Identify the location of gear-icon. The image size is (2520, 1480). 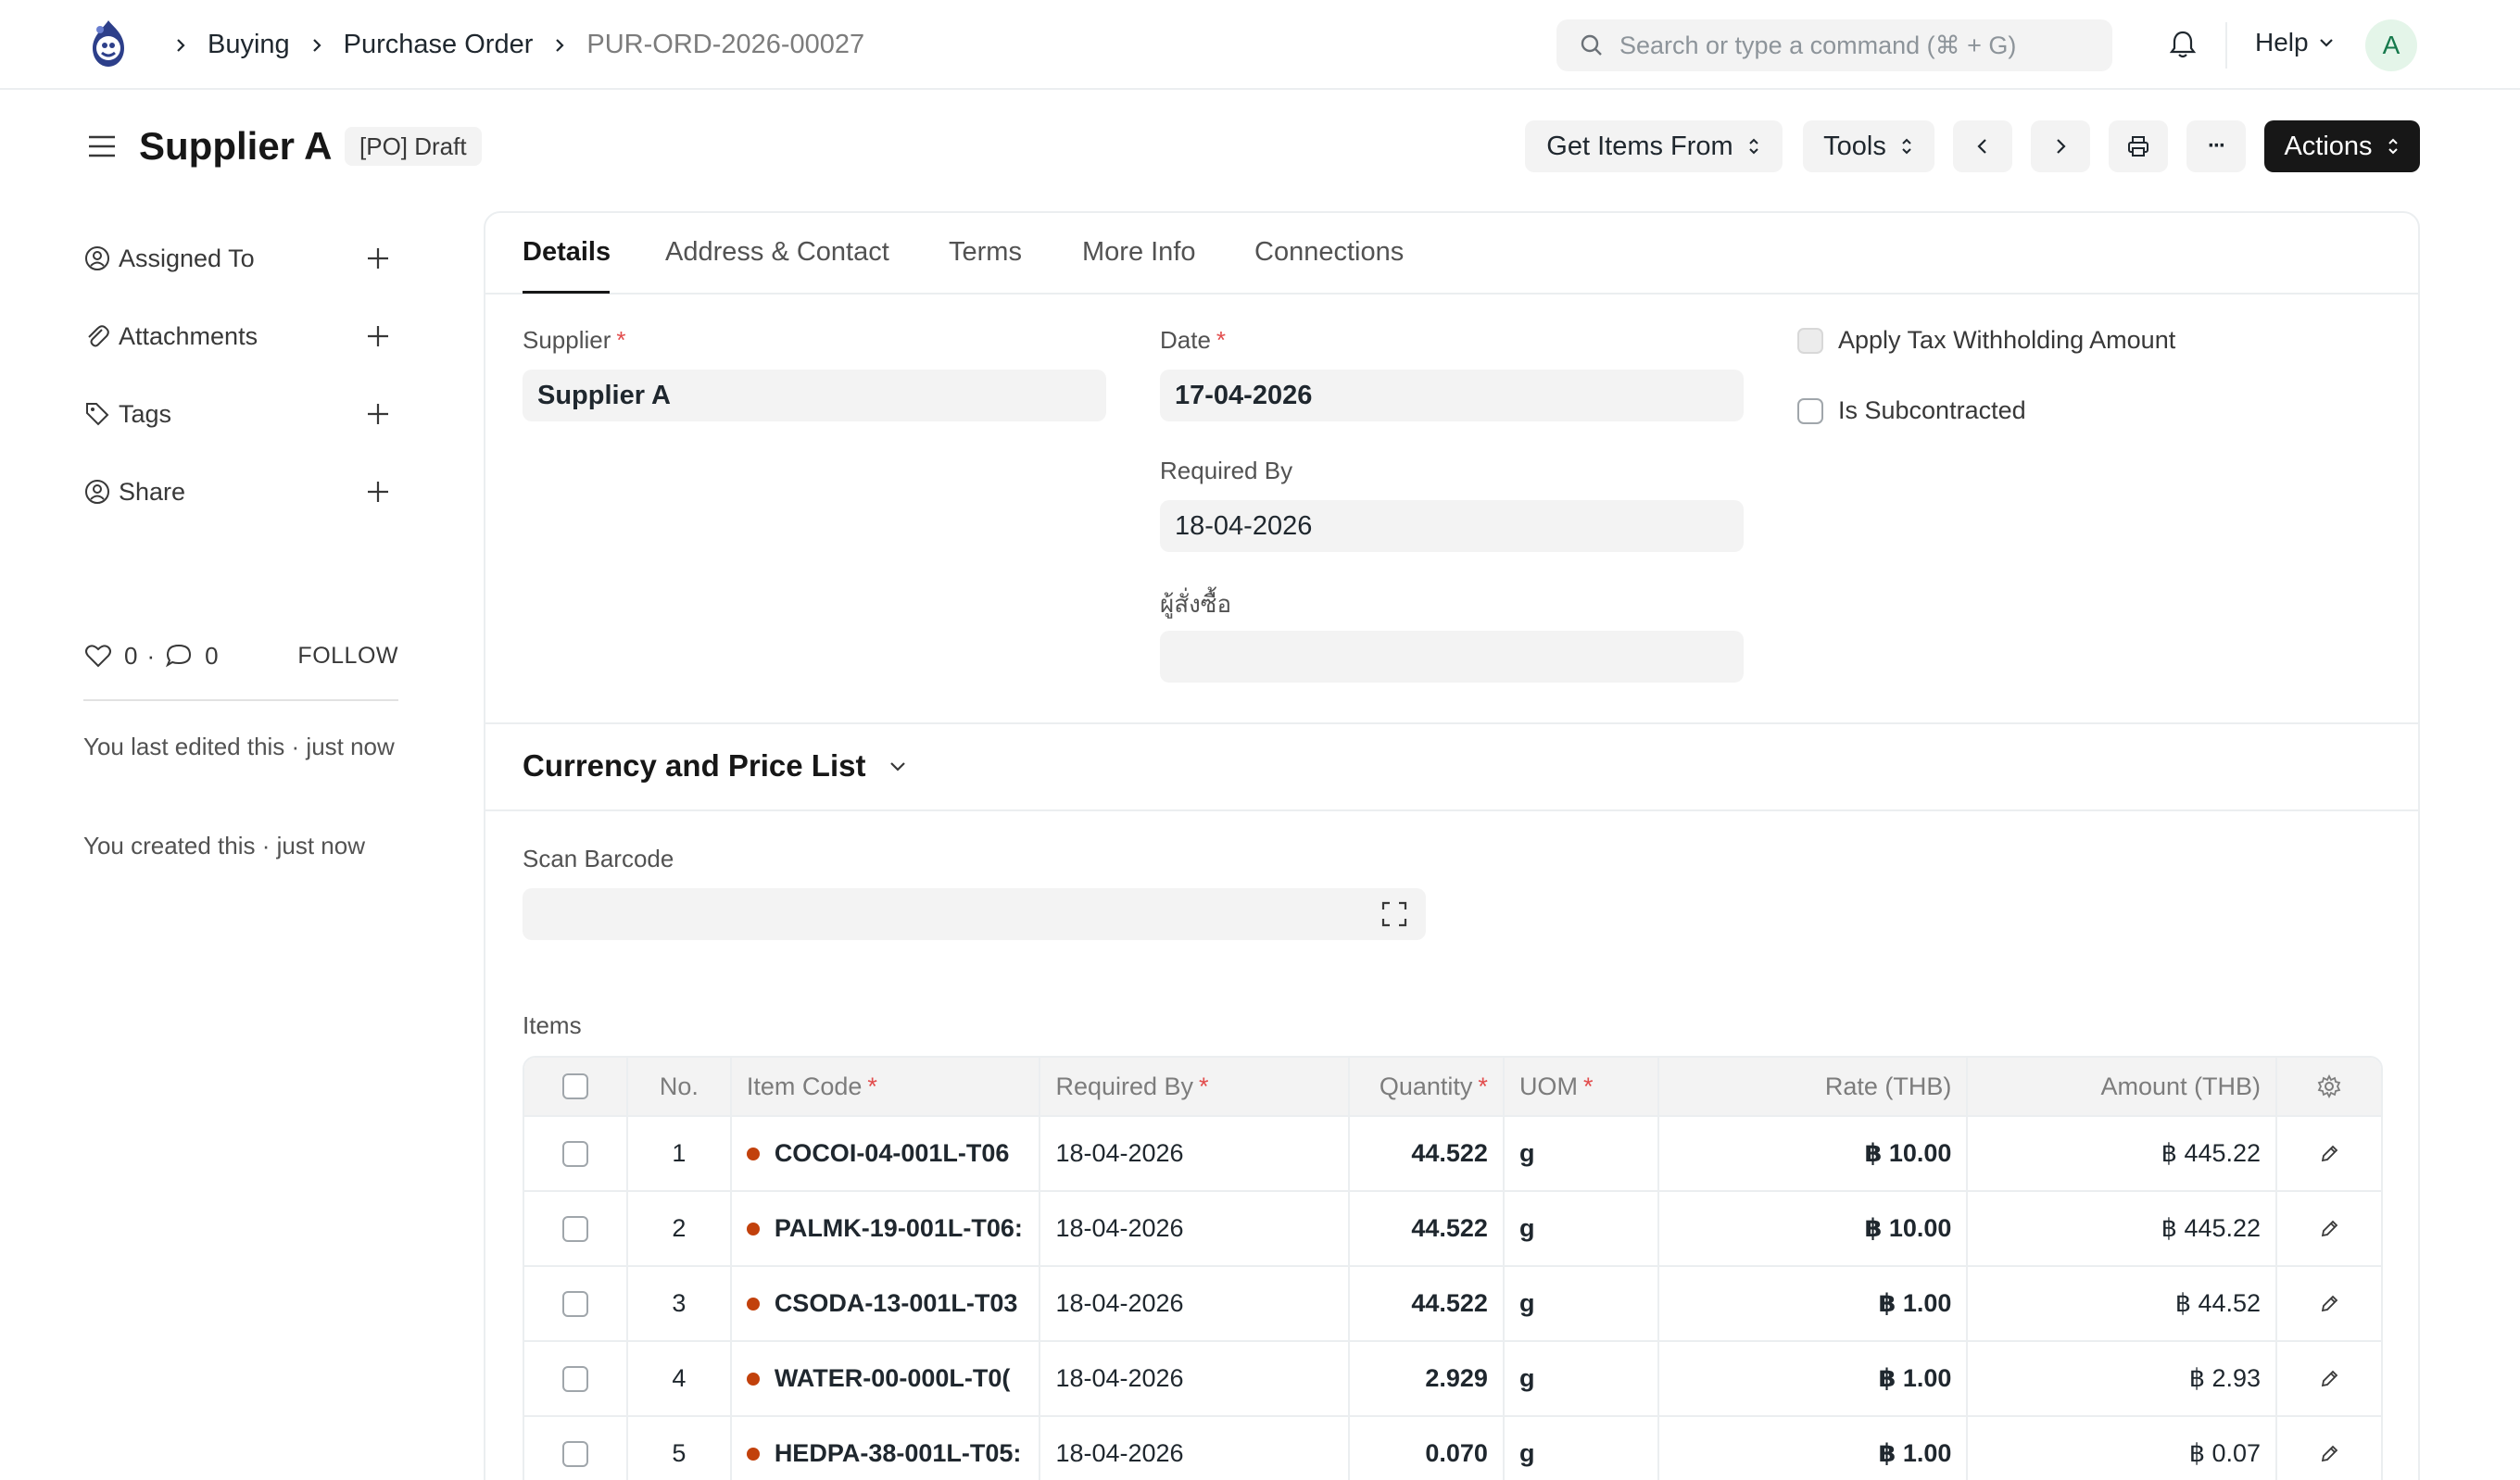
(2329, 1086).